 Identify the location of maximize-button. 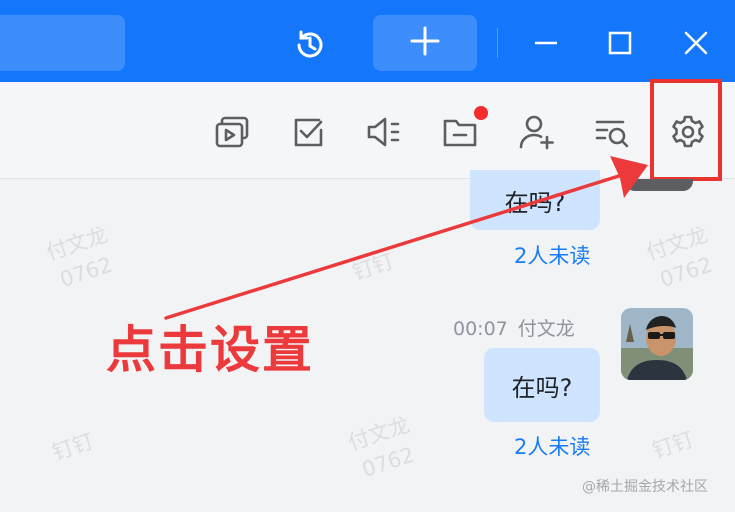
(620, 45).